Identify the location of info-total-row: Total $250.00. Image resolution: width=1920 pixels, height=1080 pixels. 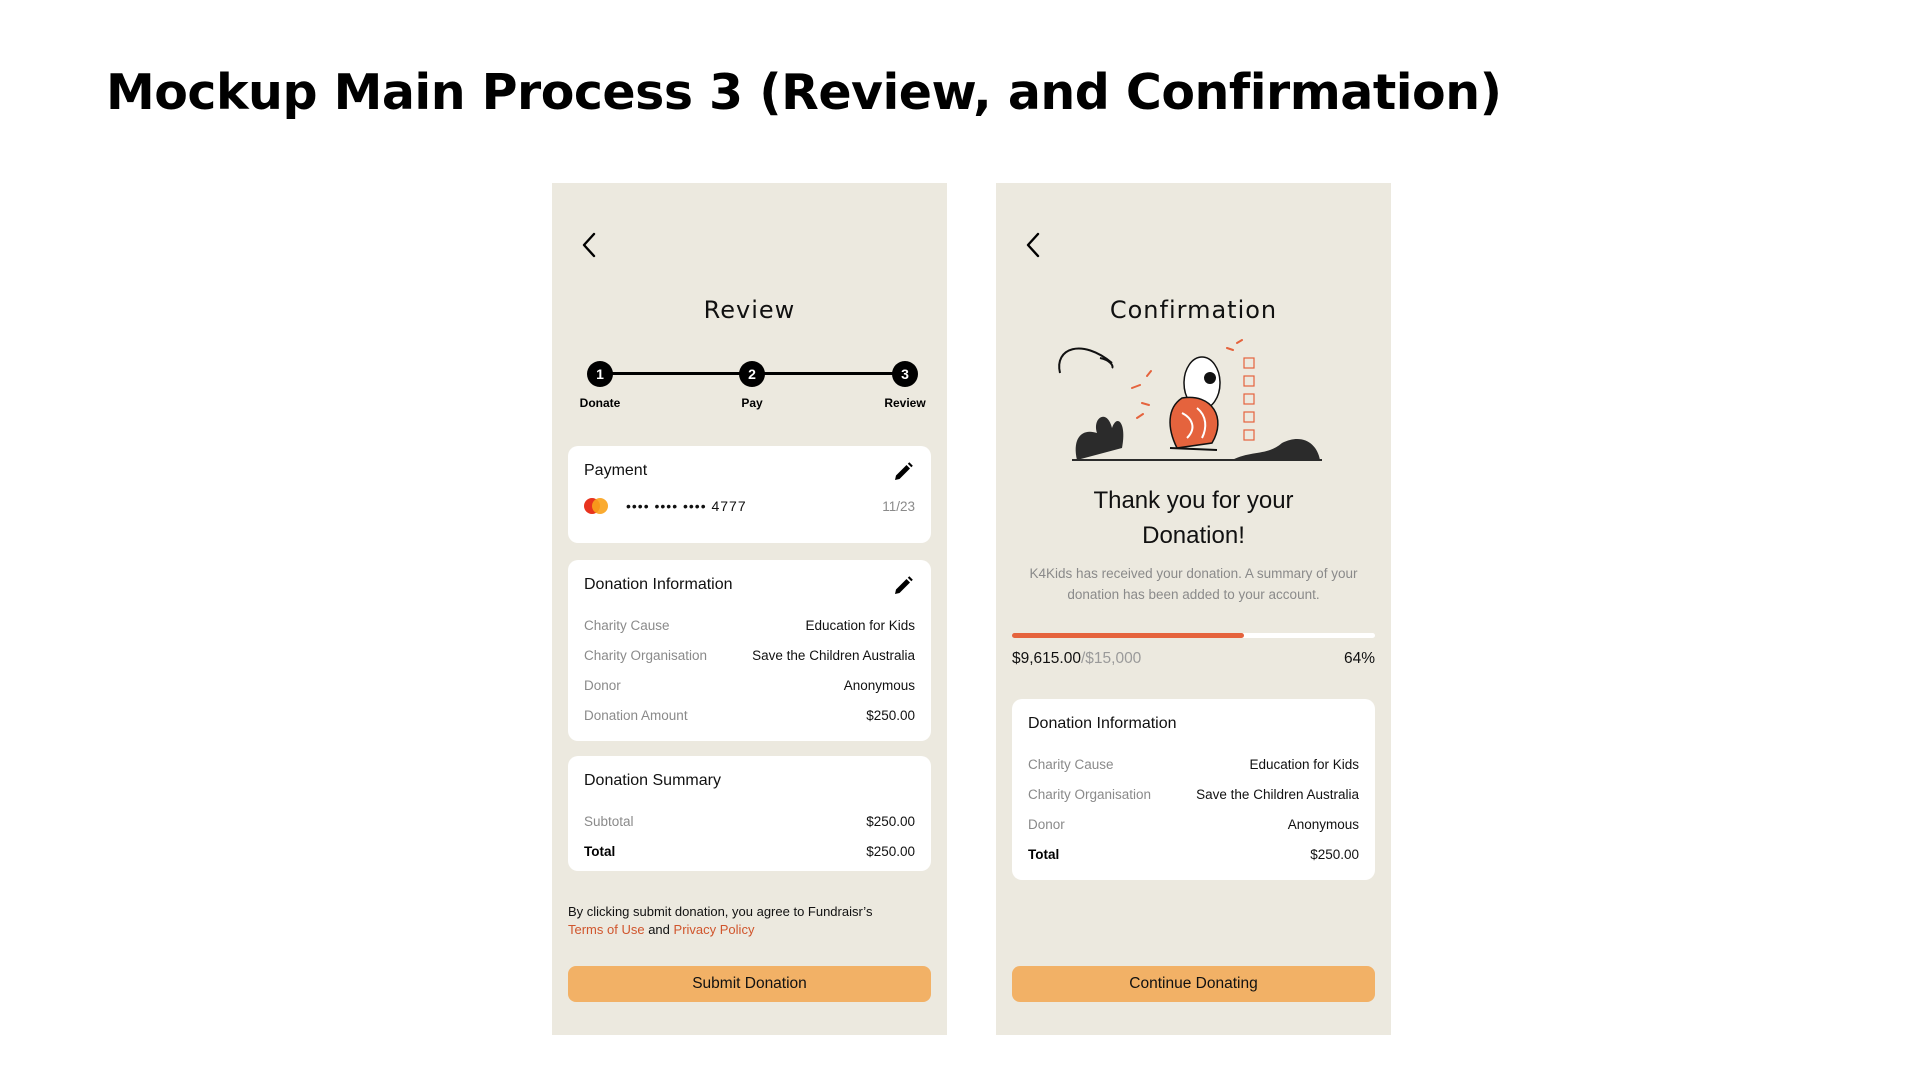
(1193, 854).